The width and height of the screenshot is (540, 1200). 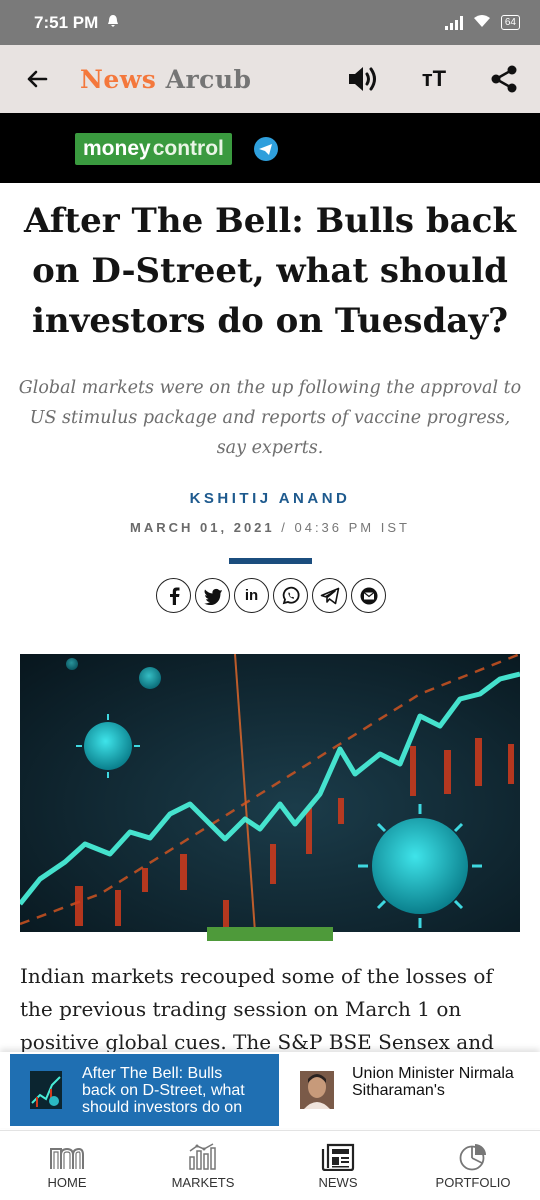 I want to click on linkedin-icon: in, so click(x=251, y=595).